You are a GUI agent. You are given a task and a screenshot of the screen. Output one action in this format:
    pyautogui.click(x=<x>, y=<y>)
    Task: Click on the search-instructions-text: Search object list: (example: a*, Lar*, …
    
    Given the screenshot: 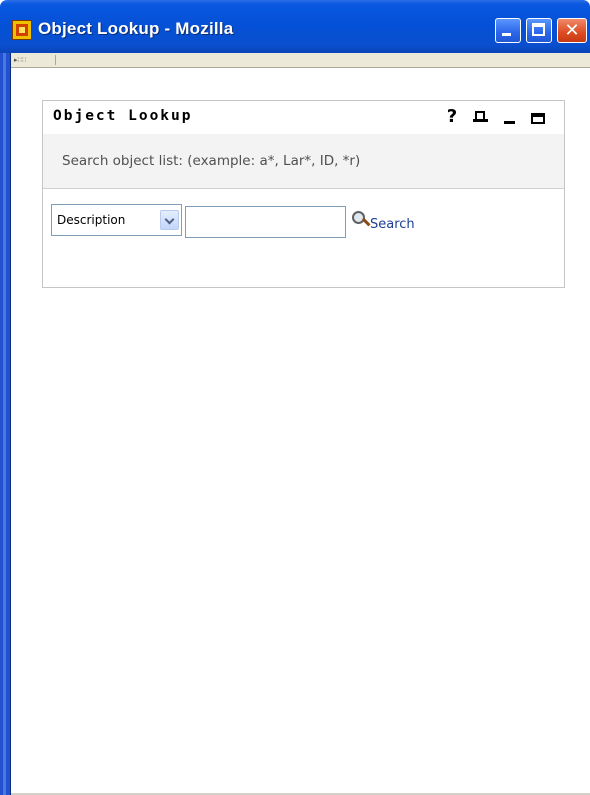 What is the action you would take?
    pyautogui.click(x=211, y=161)
    